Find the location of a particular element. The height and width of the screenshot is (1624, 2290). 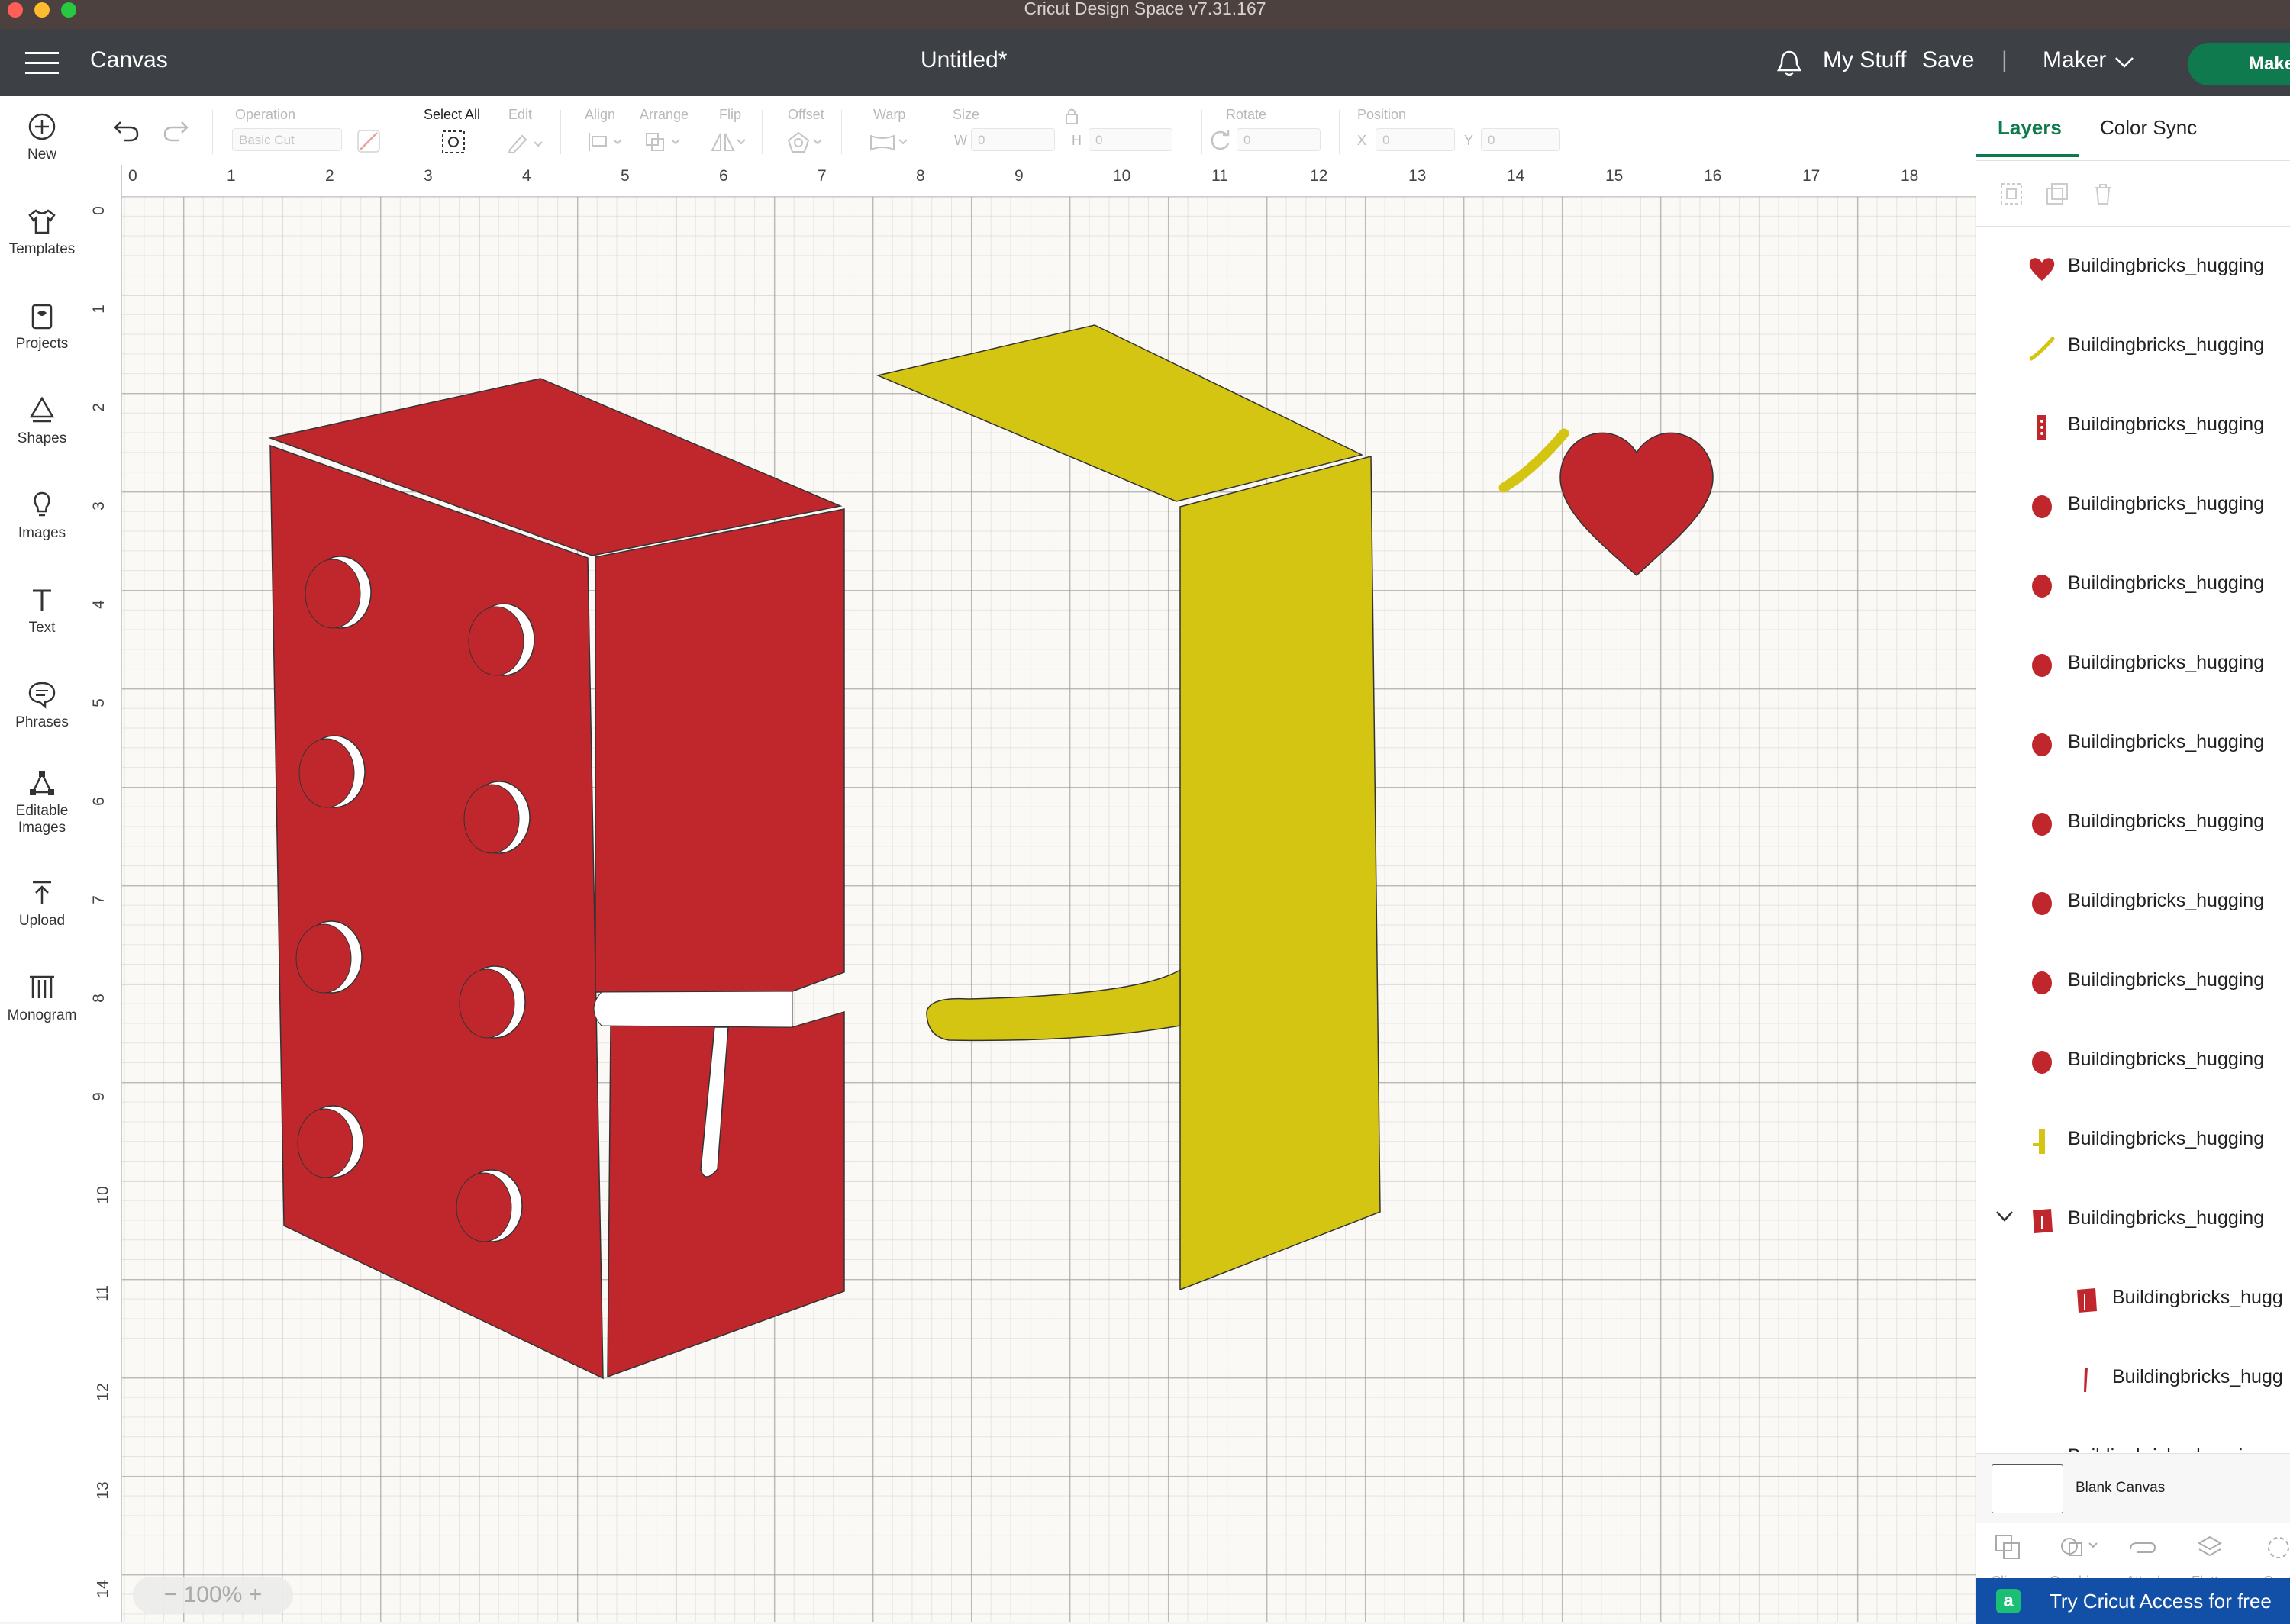

rail-item-editable-images: Editable Images is located at coordinates (42, 802).